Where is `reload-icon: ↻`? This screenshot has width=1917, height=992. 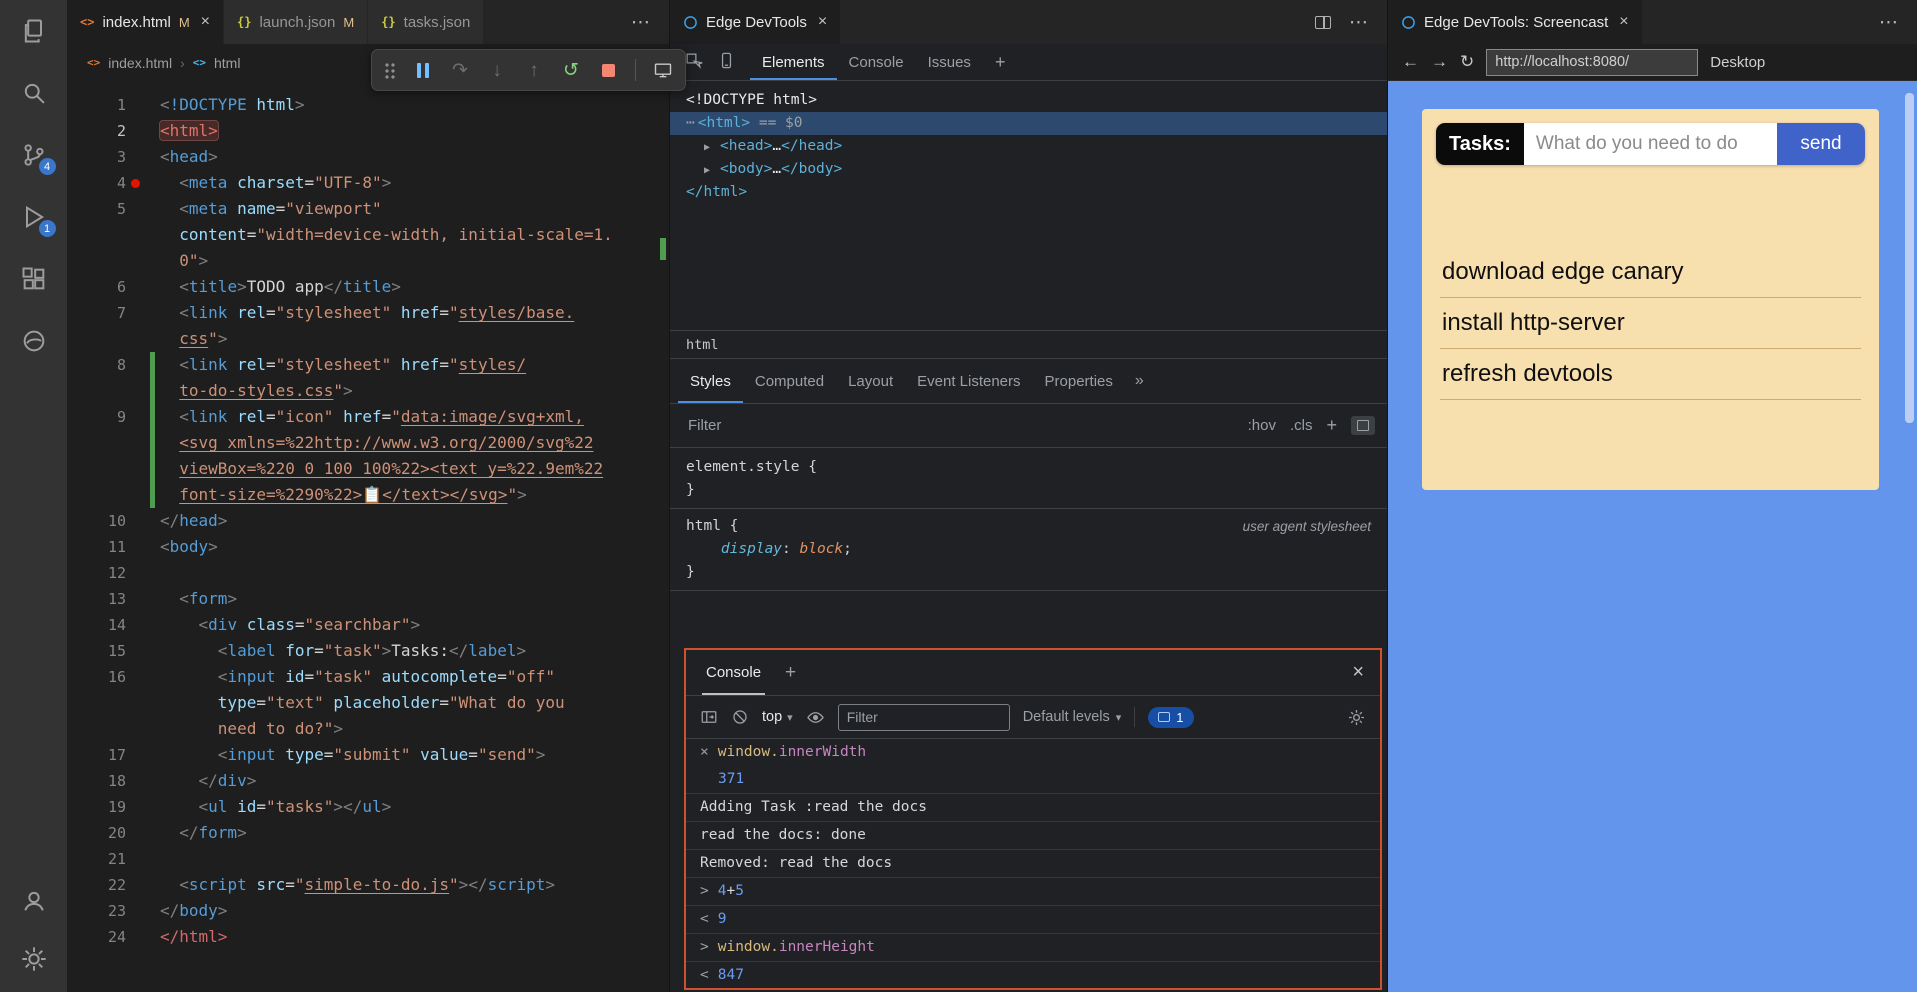
reload-icon: ↻ is located at coordinates (1467, 62).